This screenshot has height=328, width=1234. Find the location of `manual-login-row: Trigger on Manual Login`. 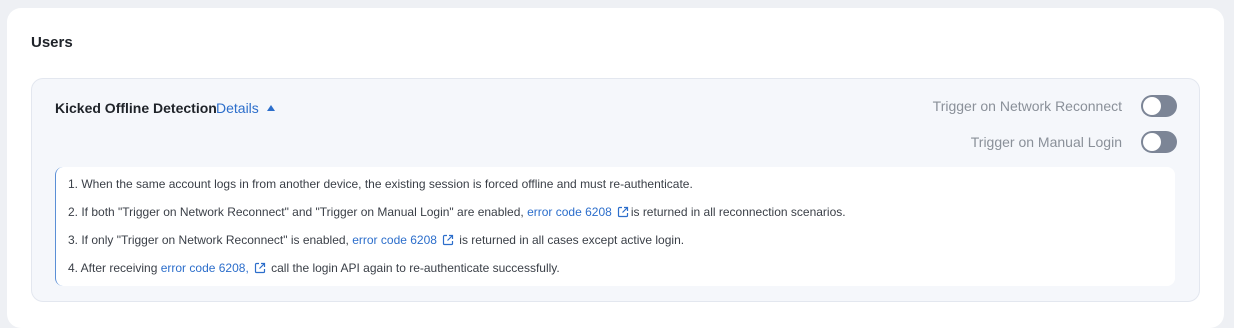

manual-login-row: Trigger on Manual Login is located at coordinates (1074, 142).